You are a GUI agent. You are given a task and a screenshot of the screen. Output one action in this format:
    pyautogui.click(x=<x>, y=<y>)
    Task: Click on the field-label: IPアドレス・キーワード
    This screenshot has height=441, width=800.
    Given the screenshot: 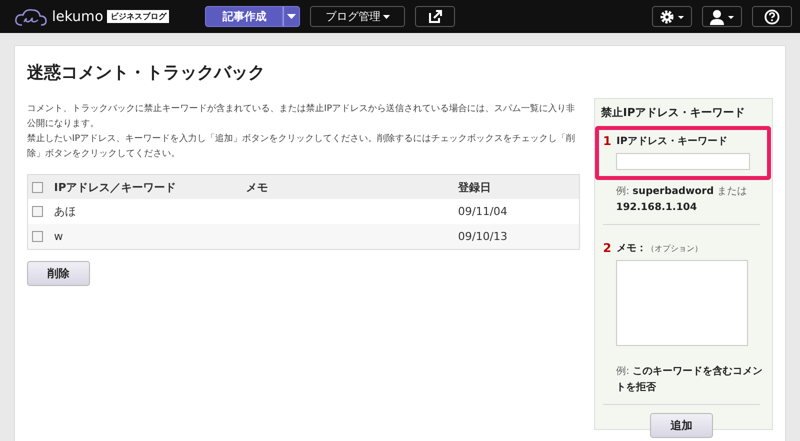 What is the action you would take?
    pyautogui.click(x=672, y=141)
    